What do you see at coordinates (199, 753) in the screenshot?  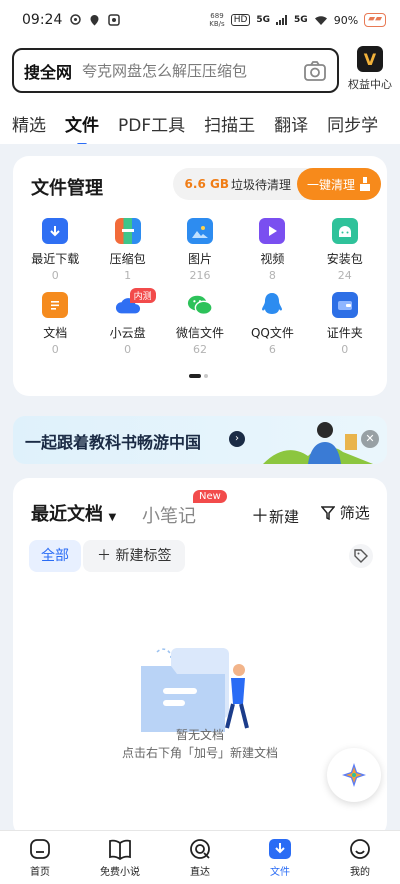 I see `empty-hint: 点击右下角「加号」新建文档` at bounding box center [199, 753].